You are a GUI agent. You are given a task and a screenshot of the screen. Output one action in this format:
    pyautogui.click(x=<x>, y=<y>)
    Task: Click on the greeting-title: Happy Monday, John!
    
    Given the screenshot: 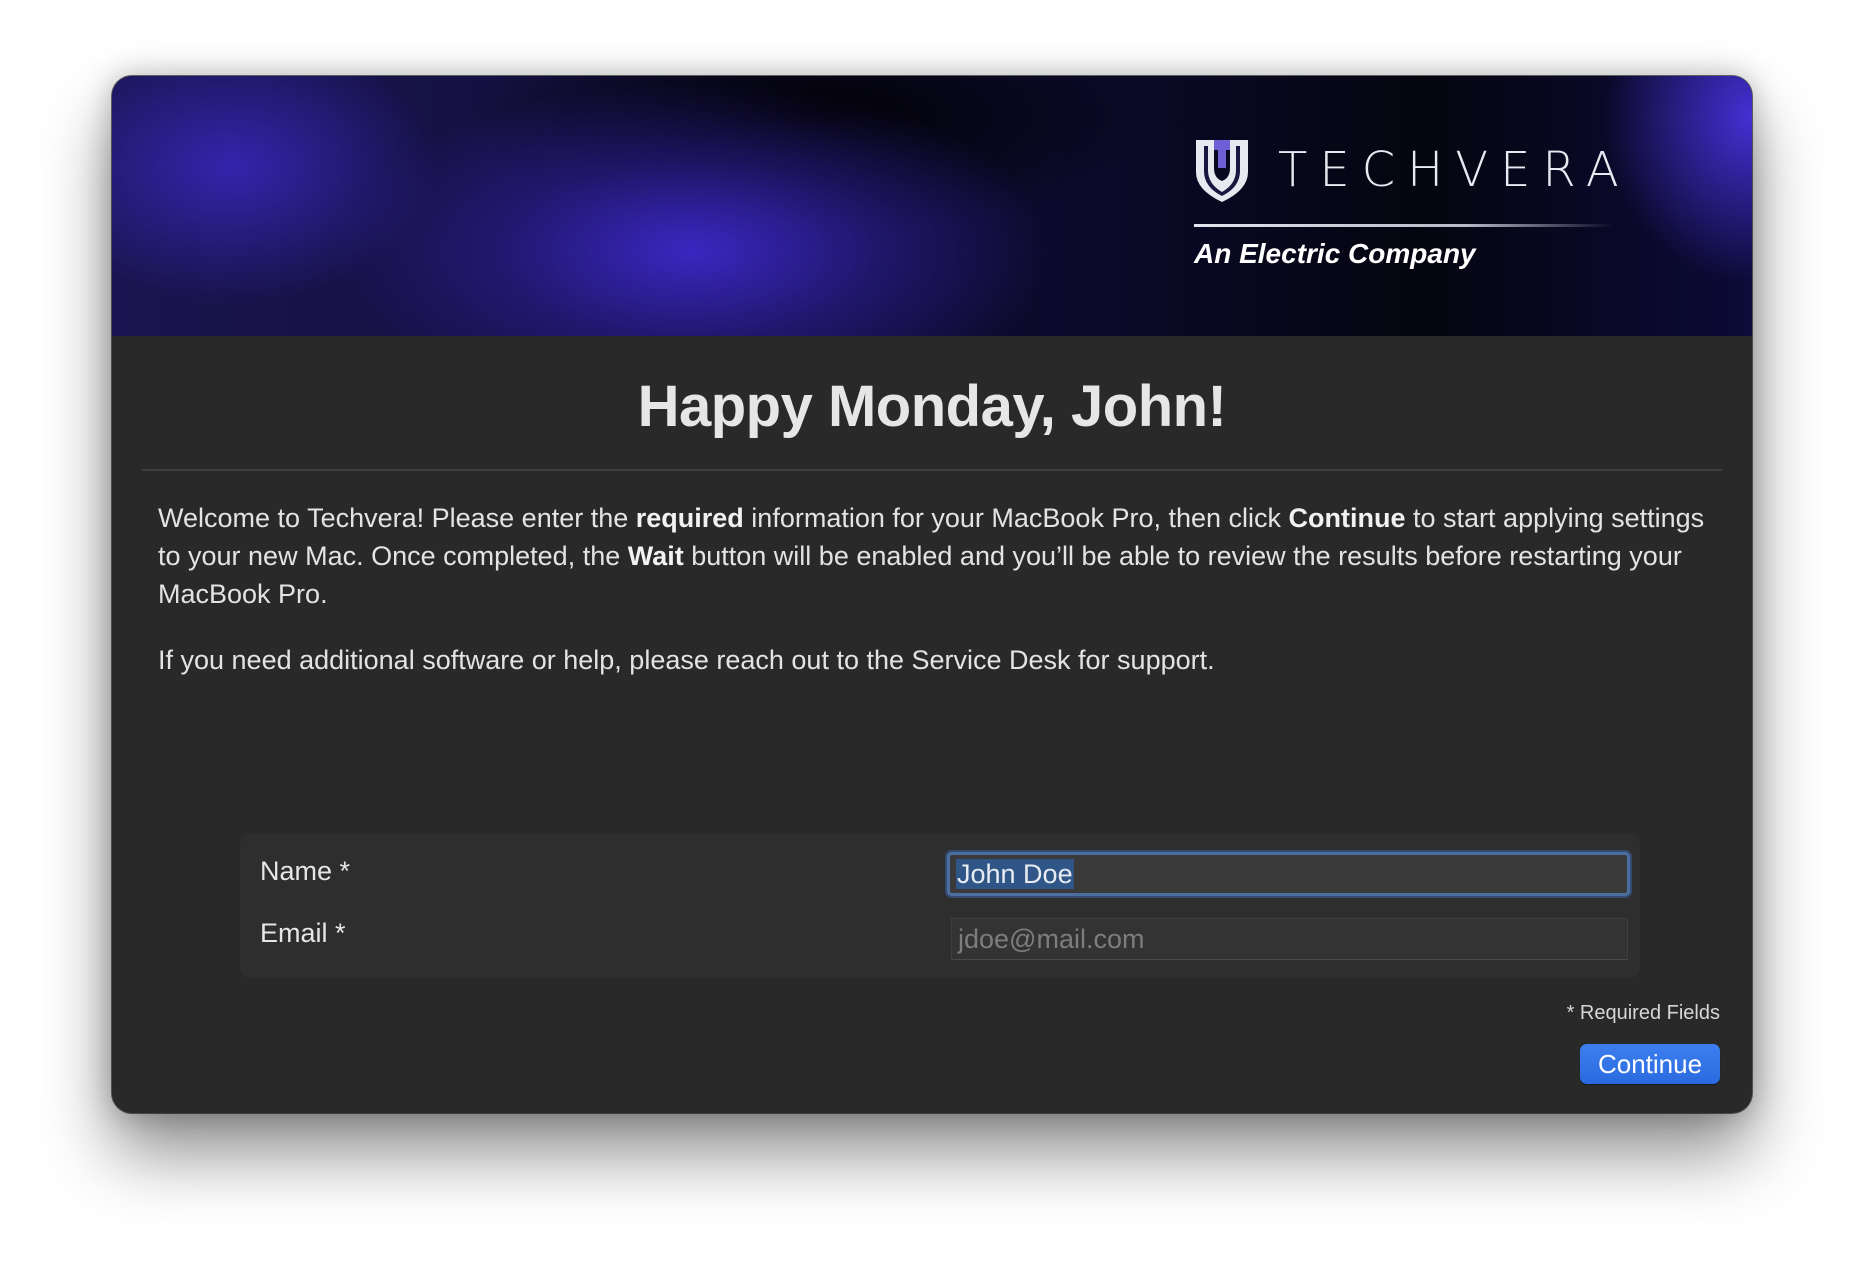 What is the action you would take?
    pyautogui.click(x=932, y=406)
    